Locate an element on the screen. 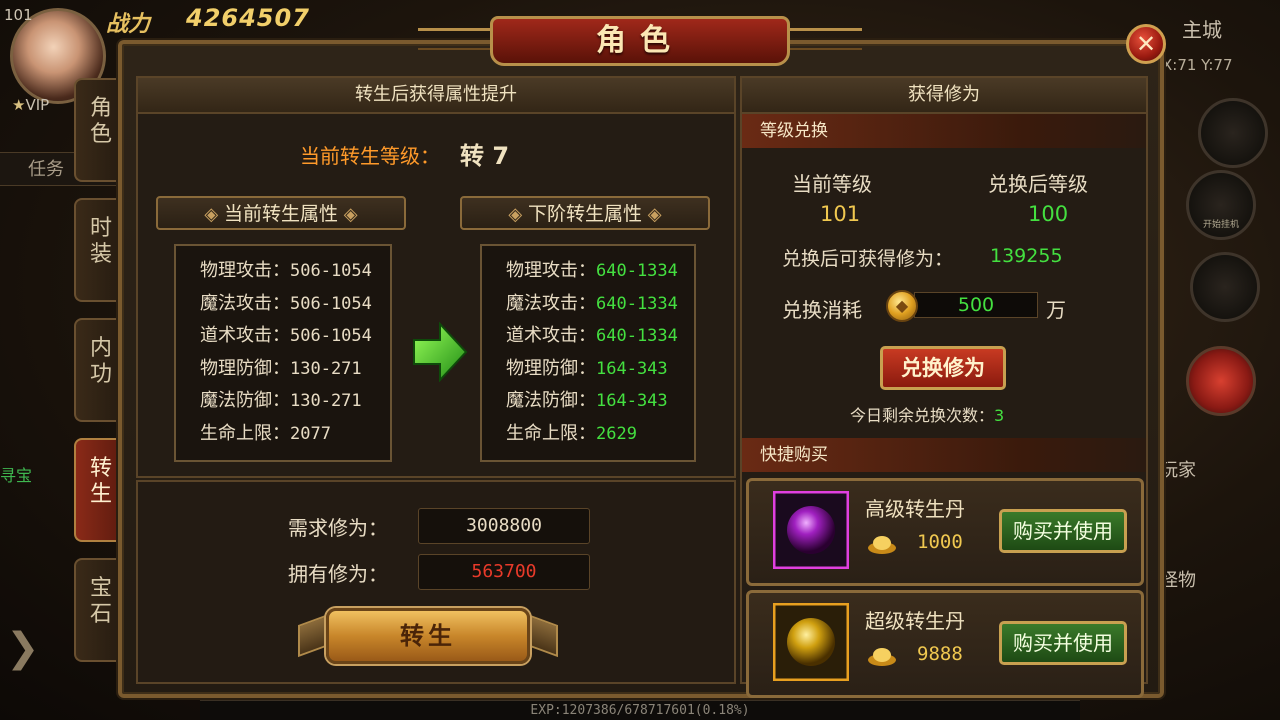  stat-row: 道术攻击：640-1334 is located at coordinates (592, 335).